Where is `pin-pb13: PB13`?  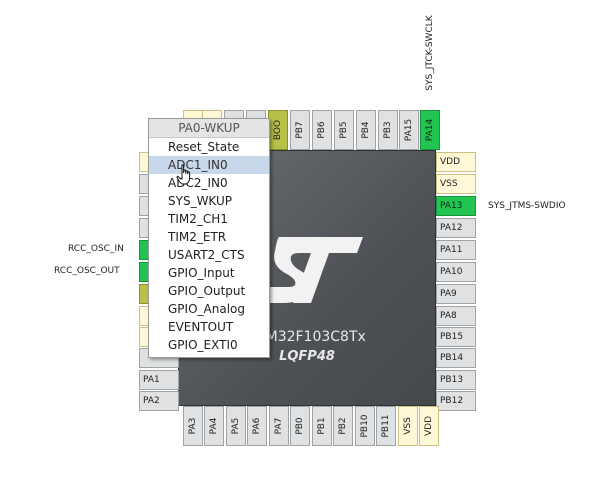 pin-pb13: PB13 is located at coordinates (456, 380).